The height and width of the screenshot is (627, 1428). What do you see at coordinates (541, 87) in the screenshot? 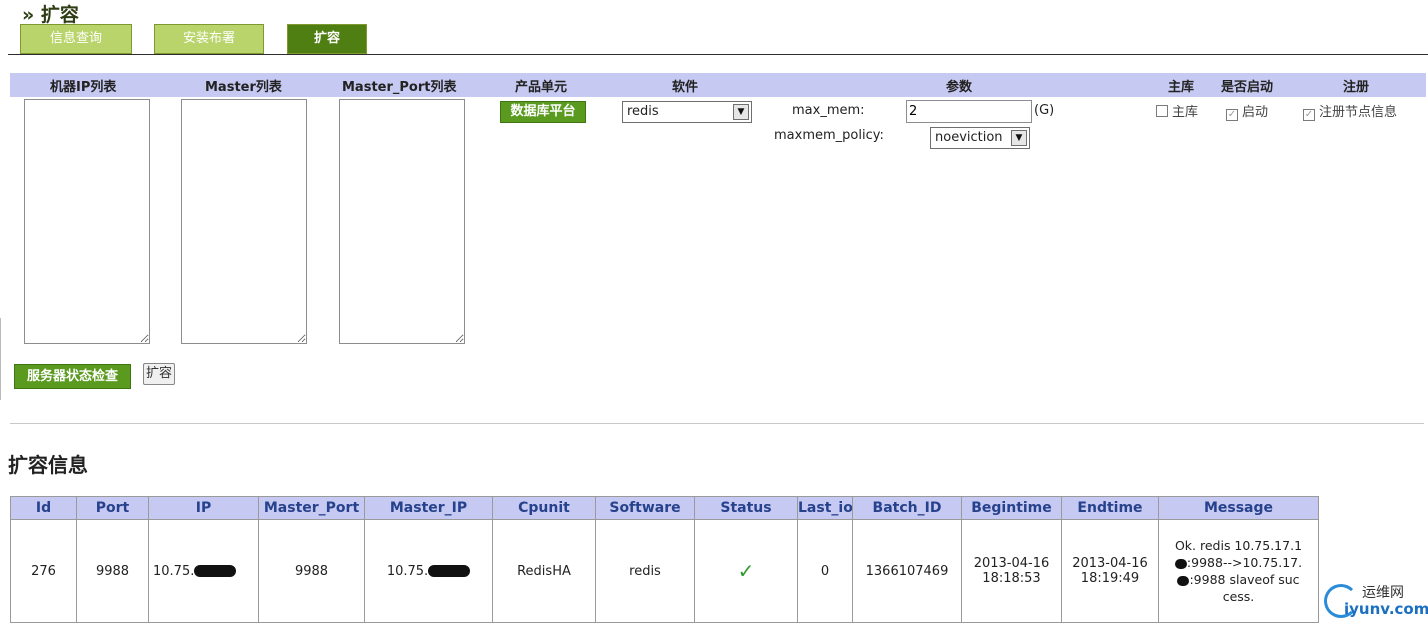
I see `header-product-unit: 产品单元` at bounding box center [541, 87].